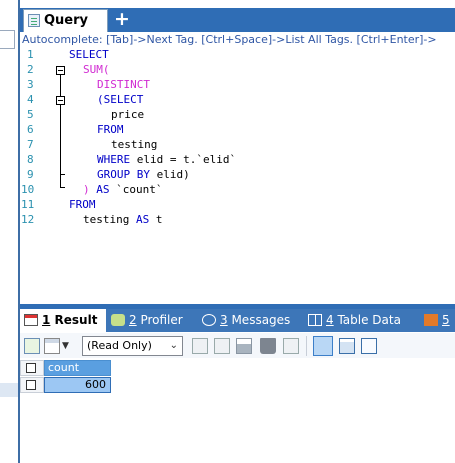 This screenshot has width=455, height=463. What do you see at coordinates (268, 346) in the screenshot?
I see `delete-icon` at bounding box center [268, 346].